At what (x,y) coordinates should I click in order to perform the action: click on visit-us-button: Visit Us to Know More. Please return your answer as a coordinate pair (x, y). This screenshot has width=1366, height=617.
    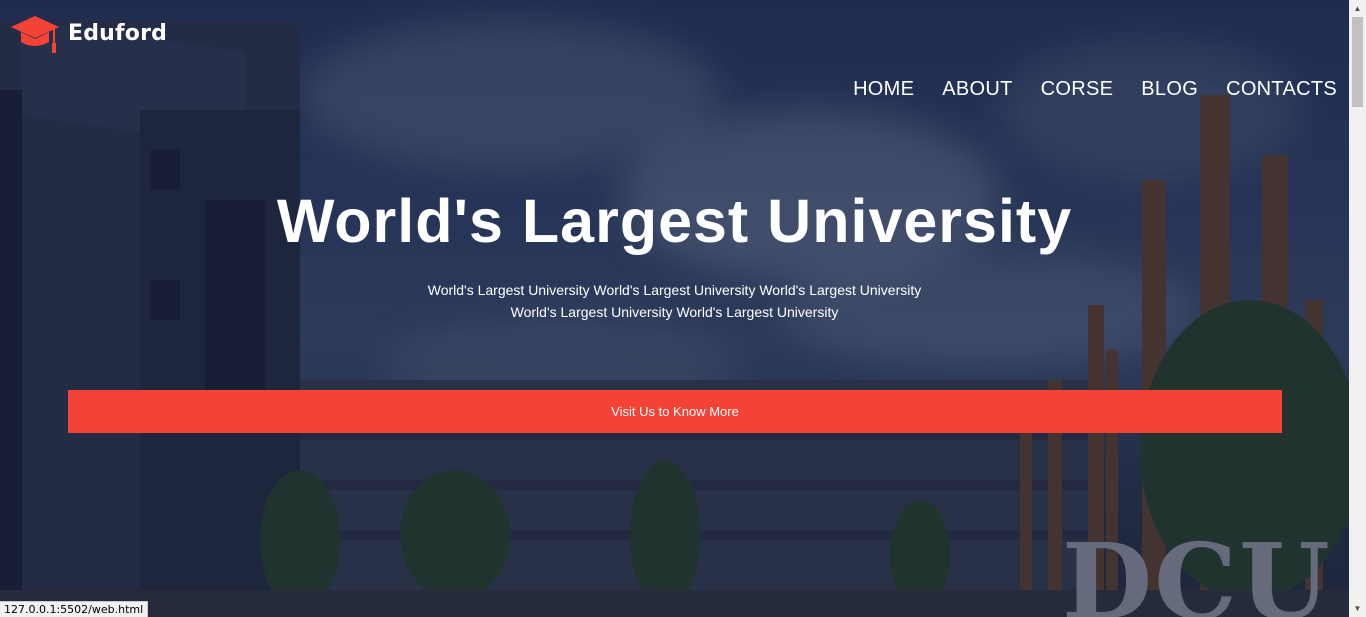
    Looking at the image, I should click on (675, 411).